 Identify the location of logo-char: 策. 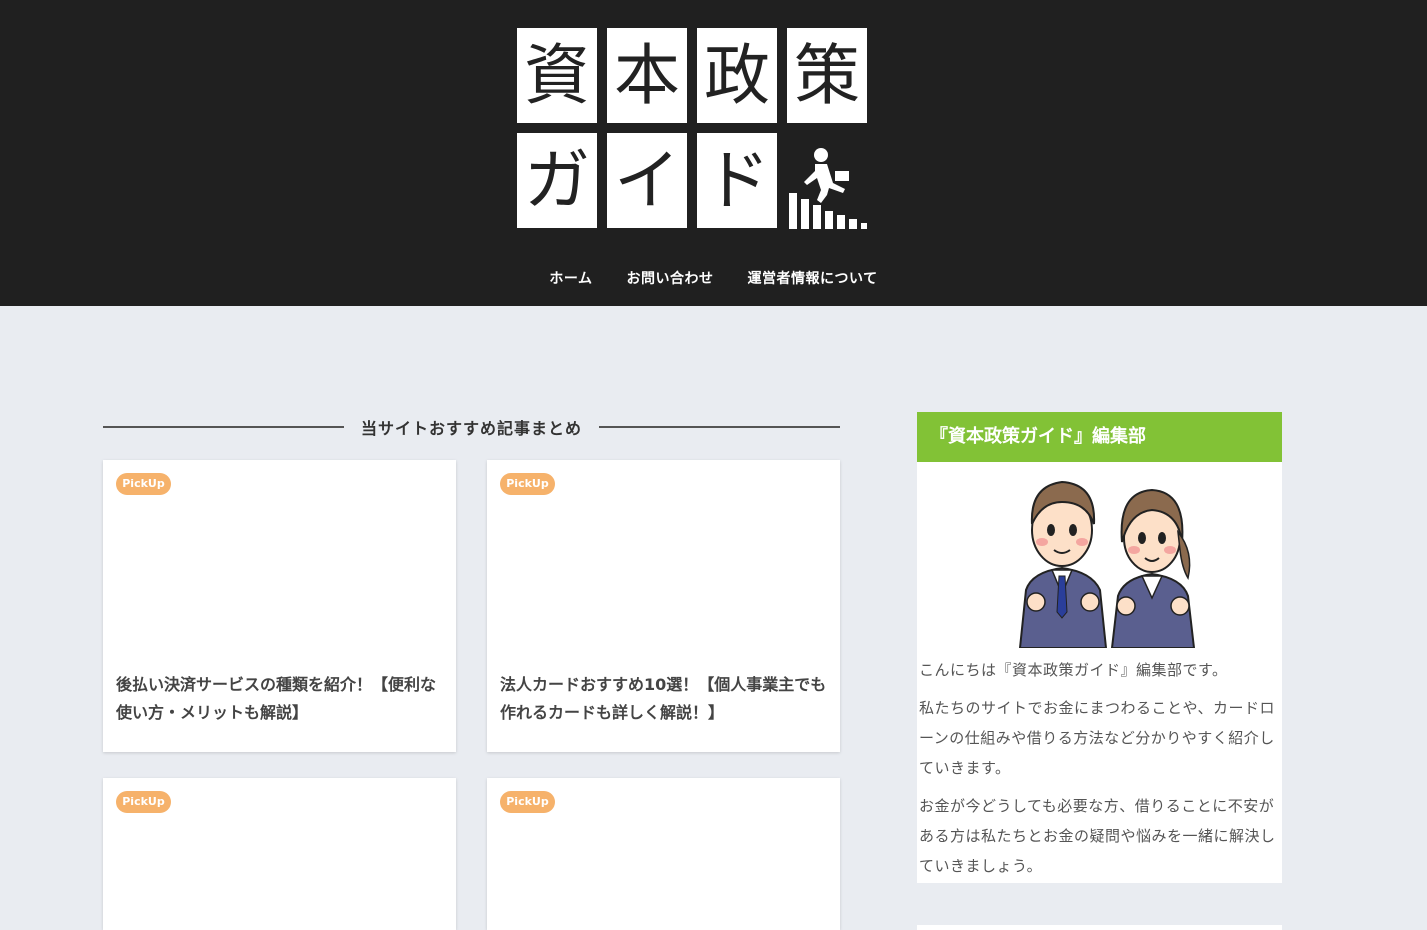
(827, 75).